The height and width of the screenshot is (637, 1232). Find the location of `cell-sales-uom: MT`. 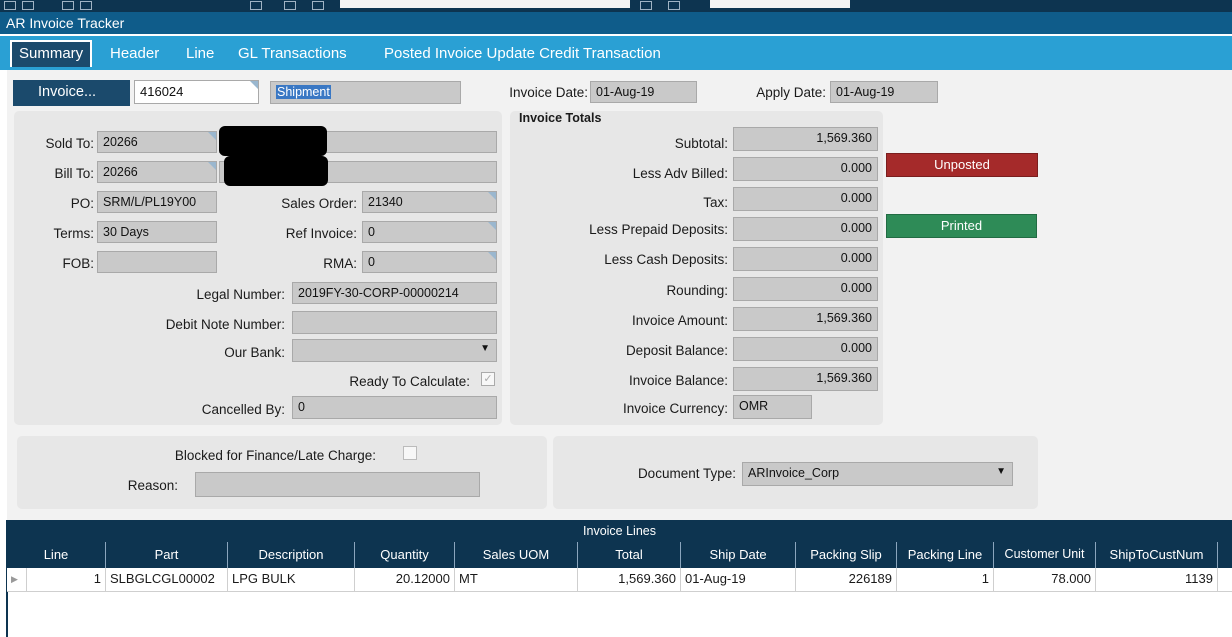

cell-sales-uom: MT is located at coordinates (516, 580).